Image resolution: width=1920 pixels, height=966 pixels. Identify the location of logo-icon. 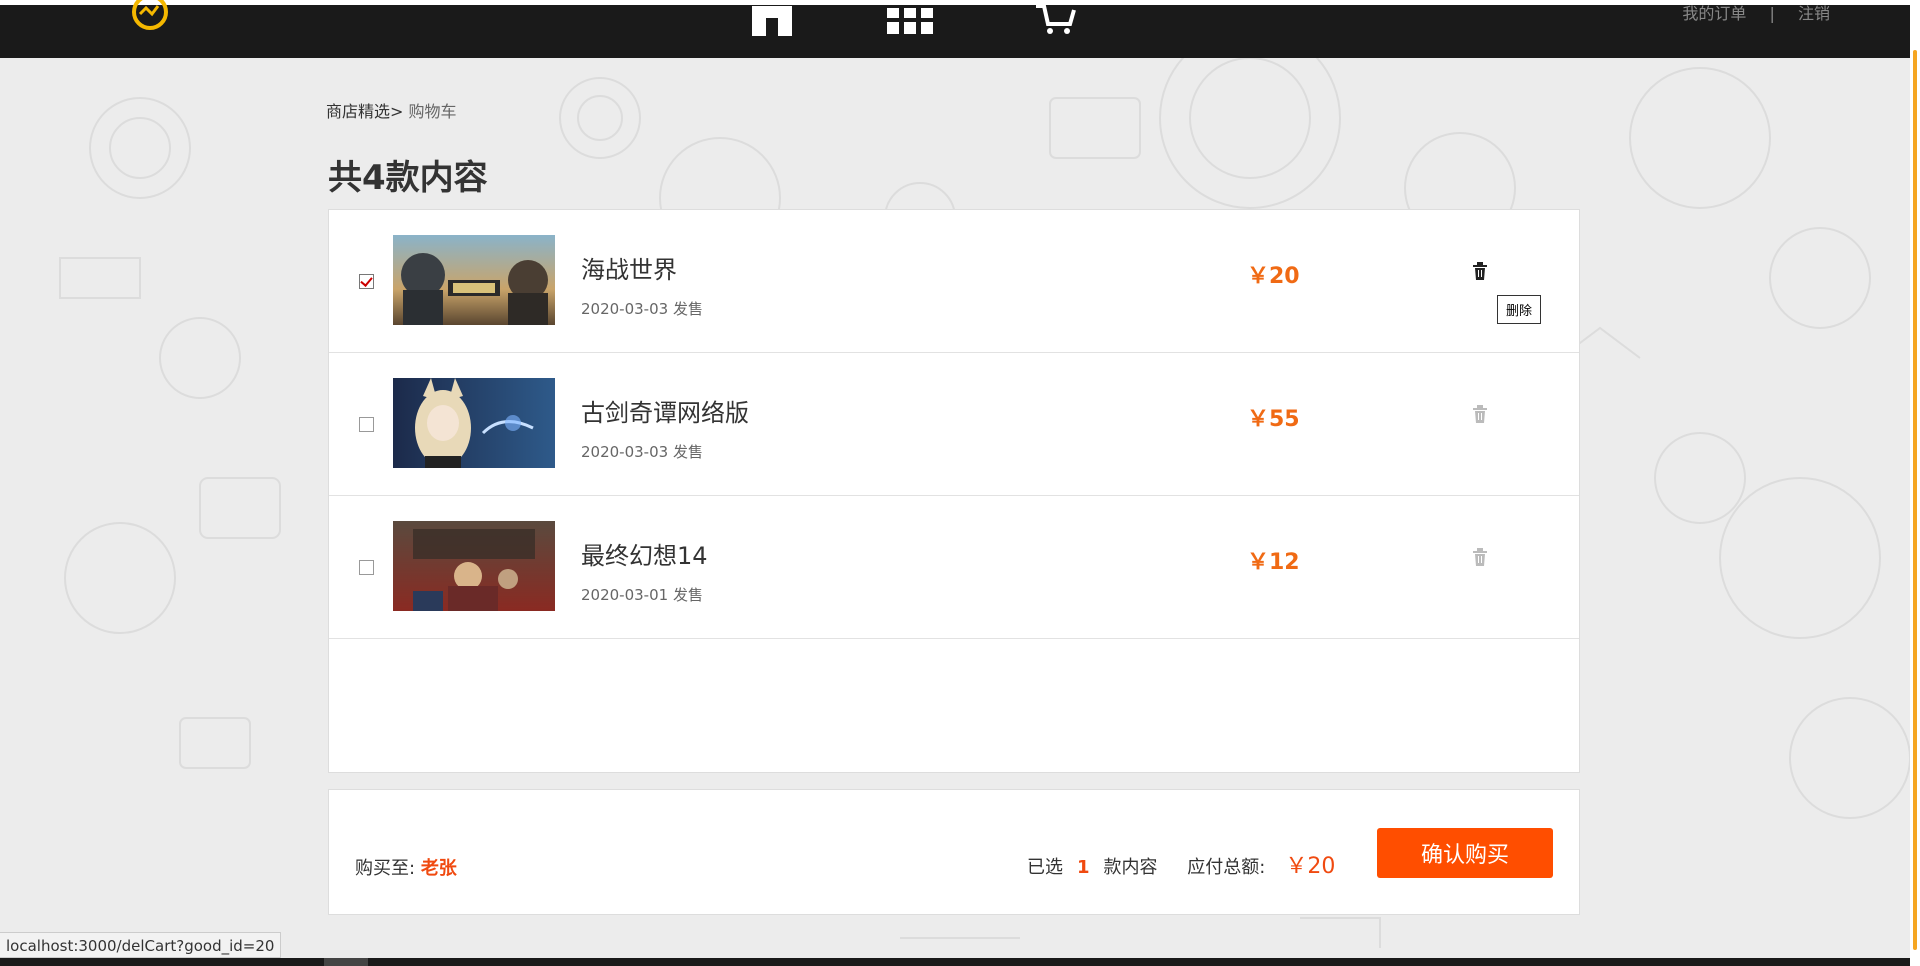
(150, 18).